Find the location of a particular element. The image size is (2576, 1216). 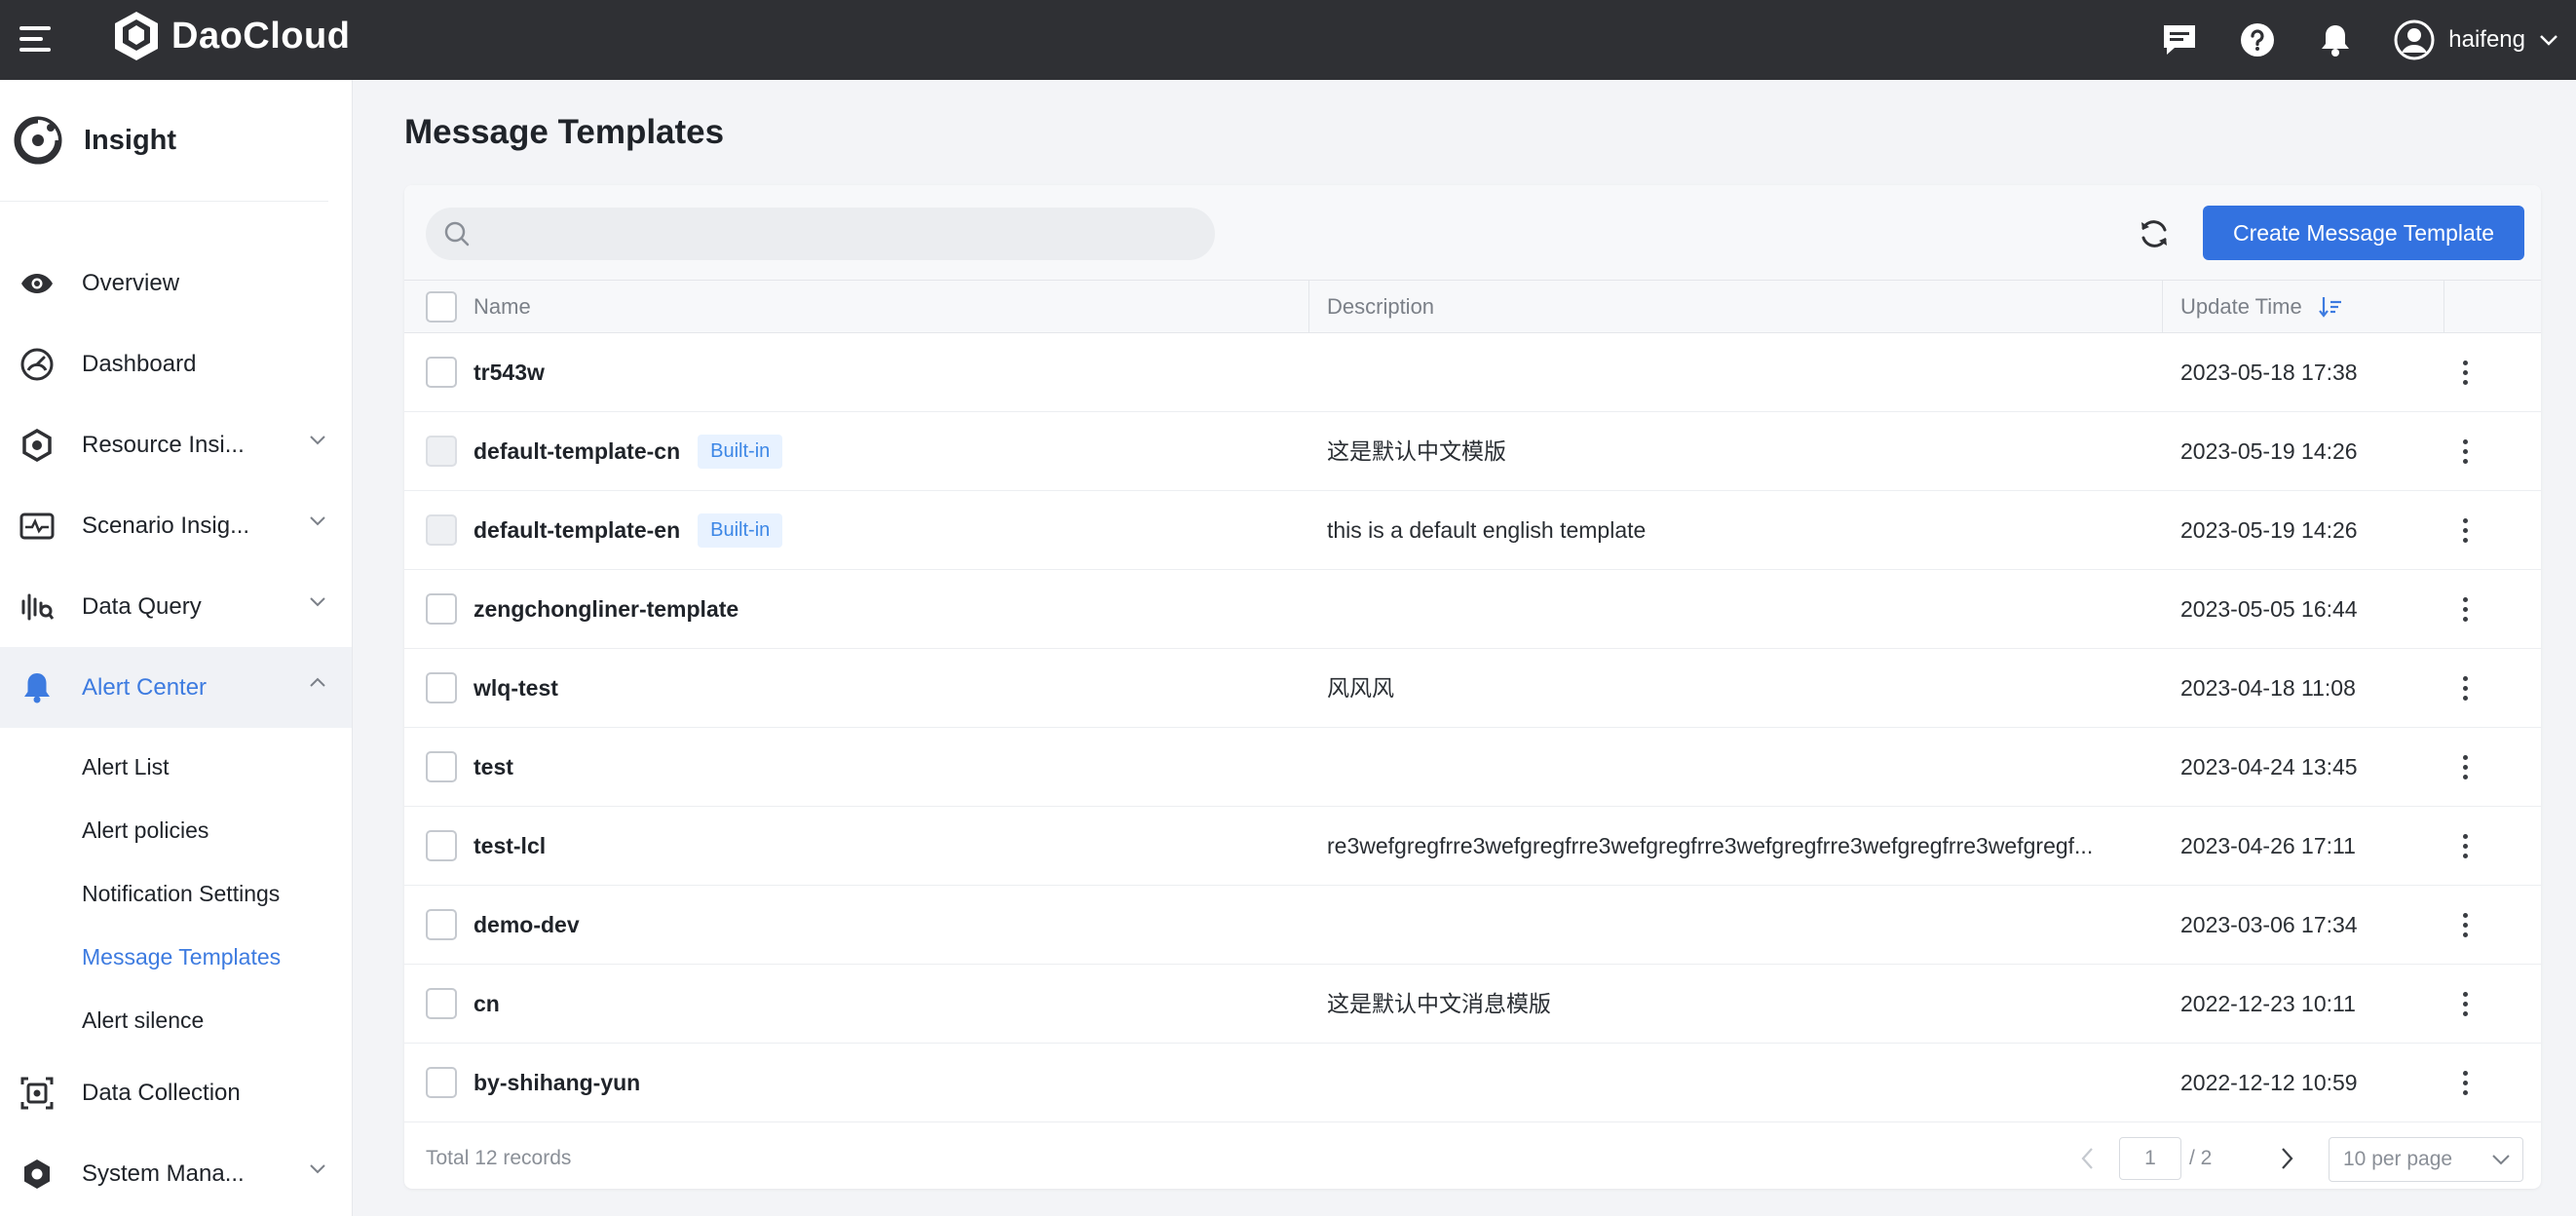

template-name: default-template-cn is located at coordinates (577, 451).